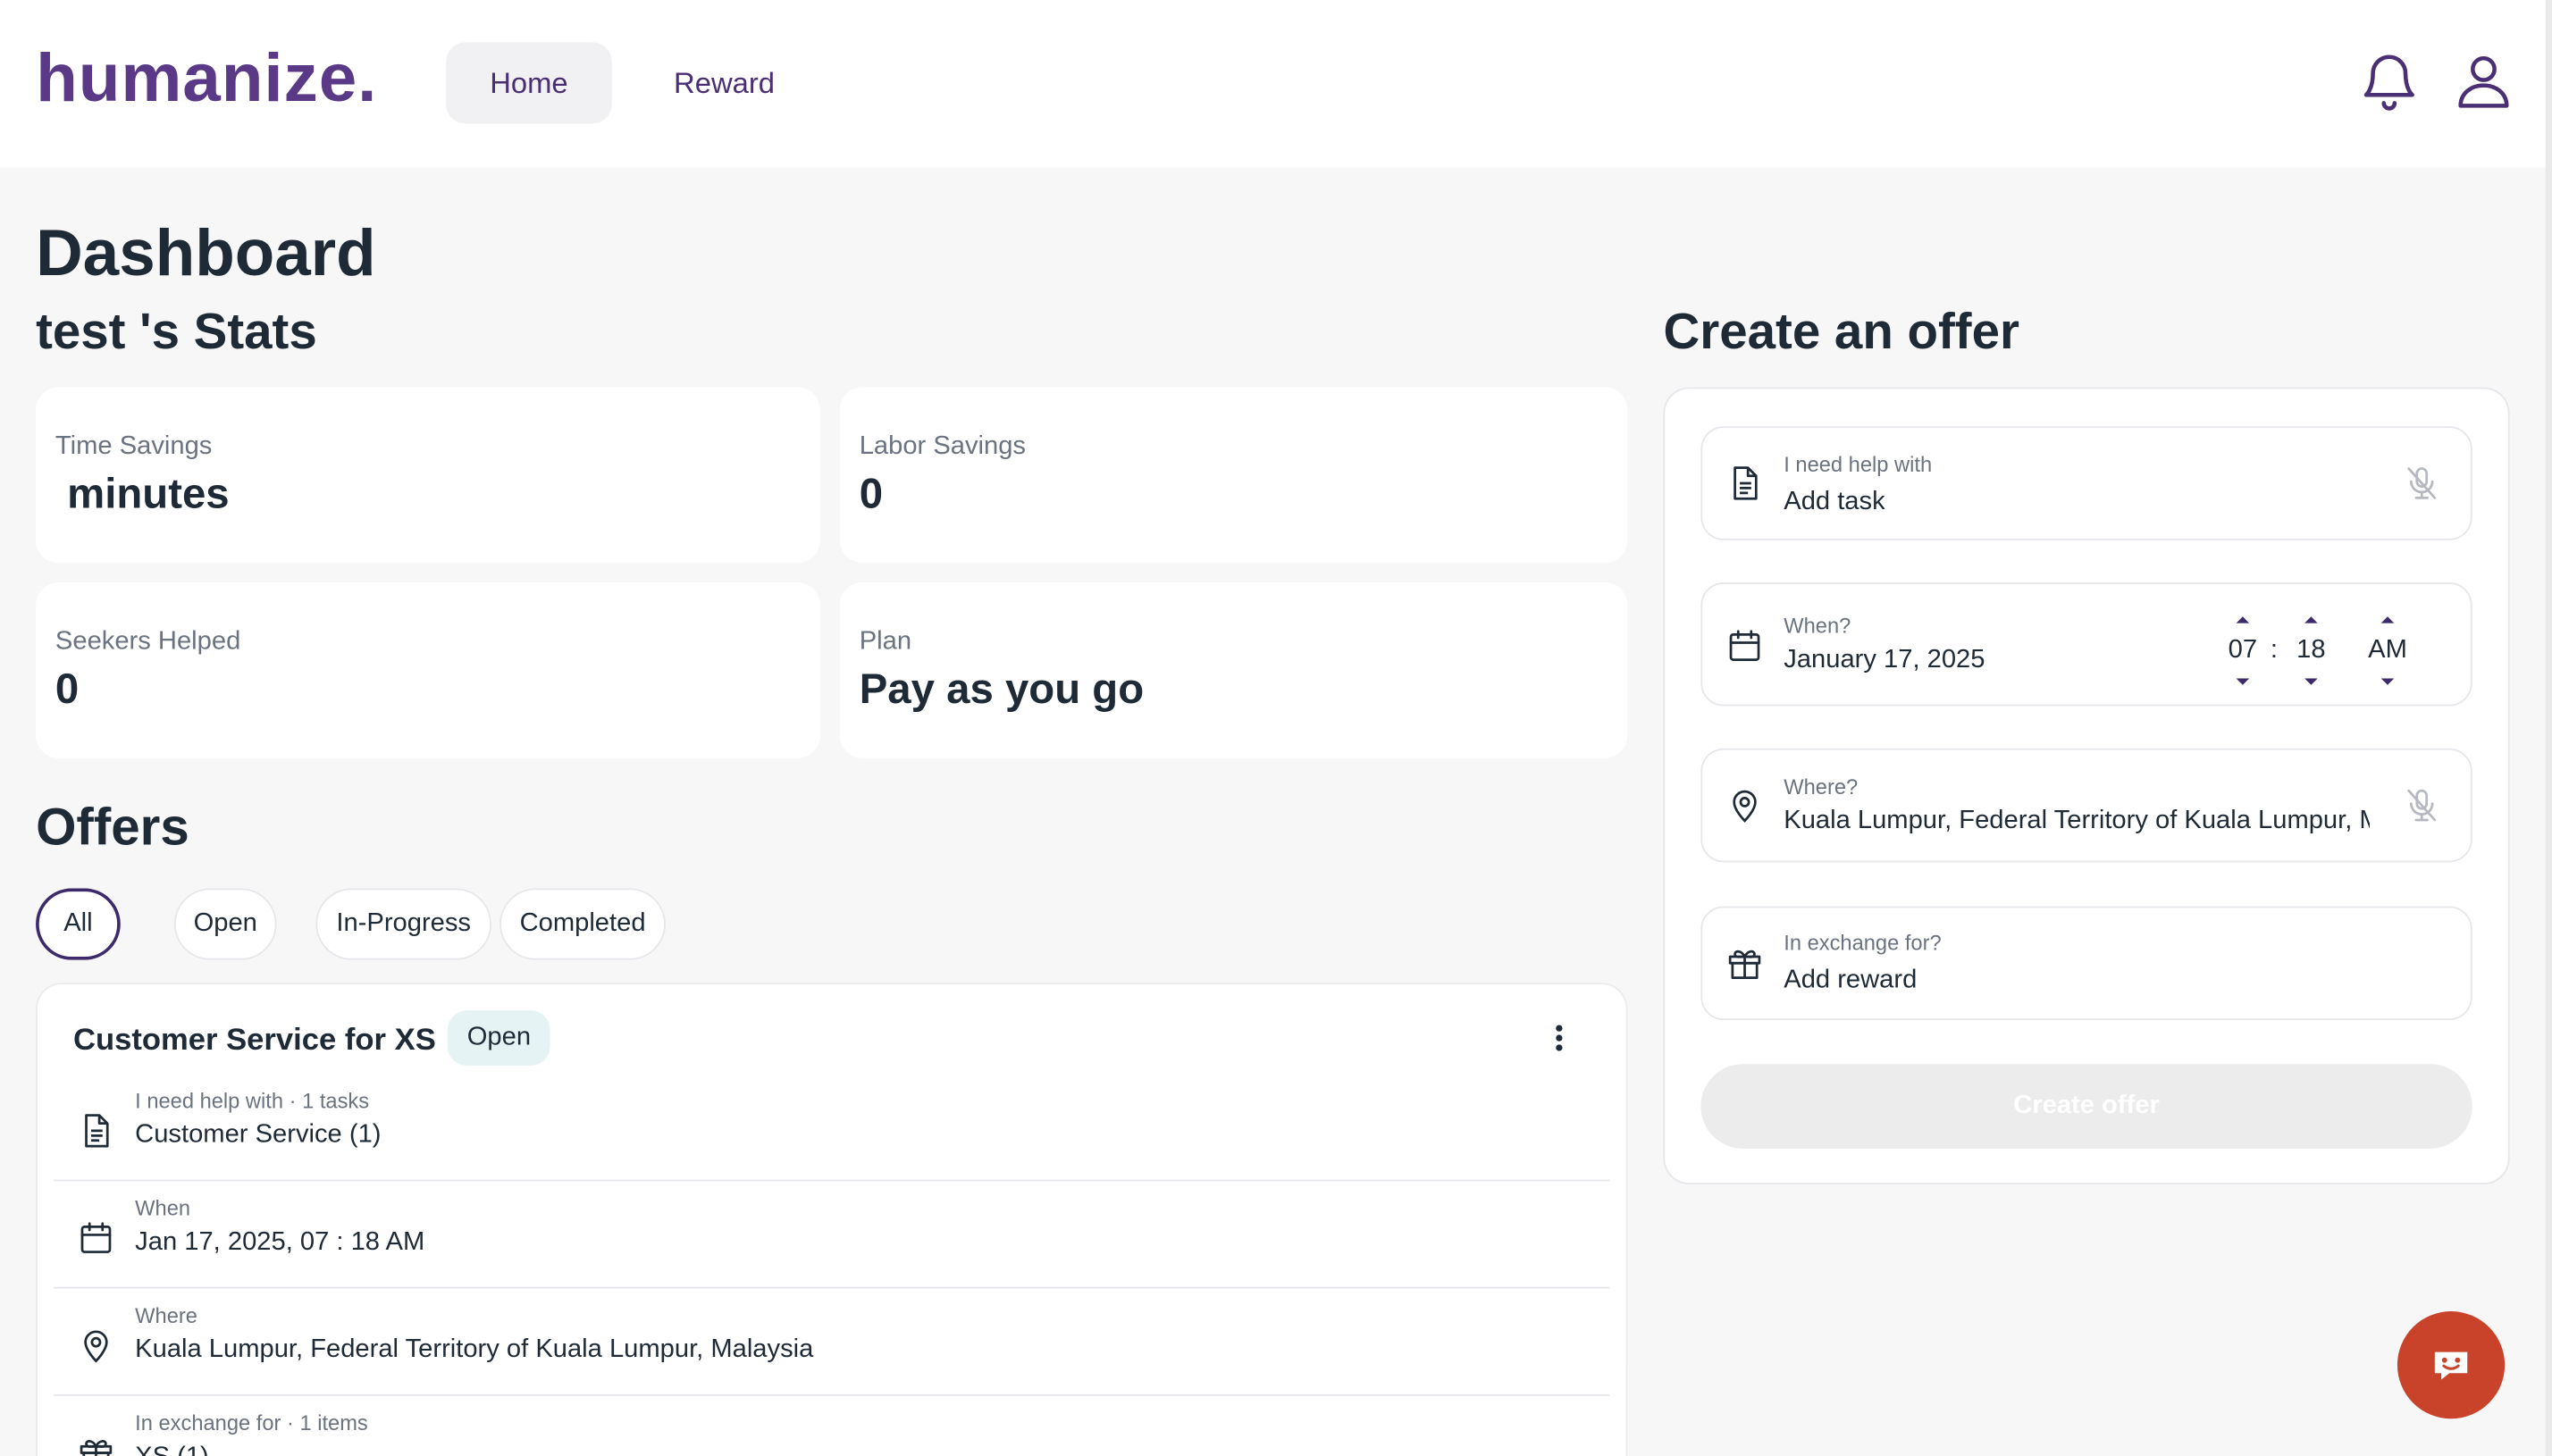  Describe the element at coordinates (529, 83) in the screenshot. I see `nav-home: Home` at that location.